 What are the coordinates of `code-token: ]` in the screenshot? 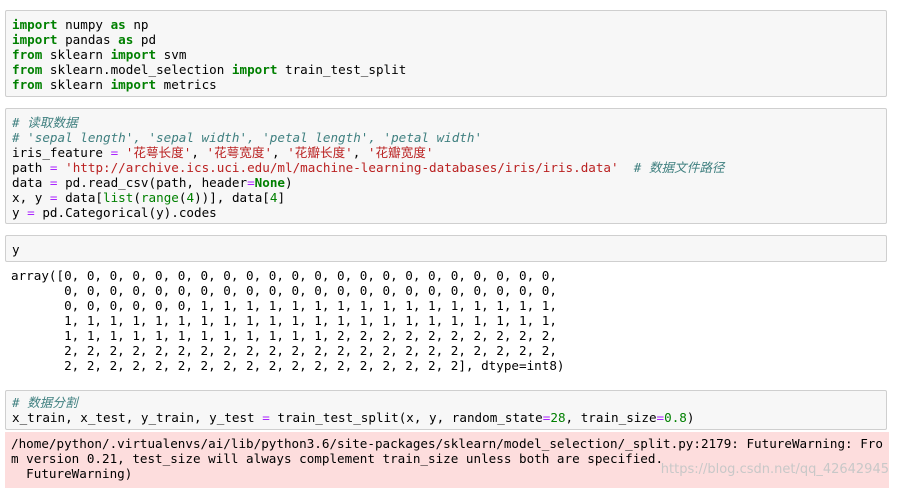 It's located at (281, 197).